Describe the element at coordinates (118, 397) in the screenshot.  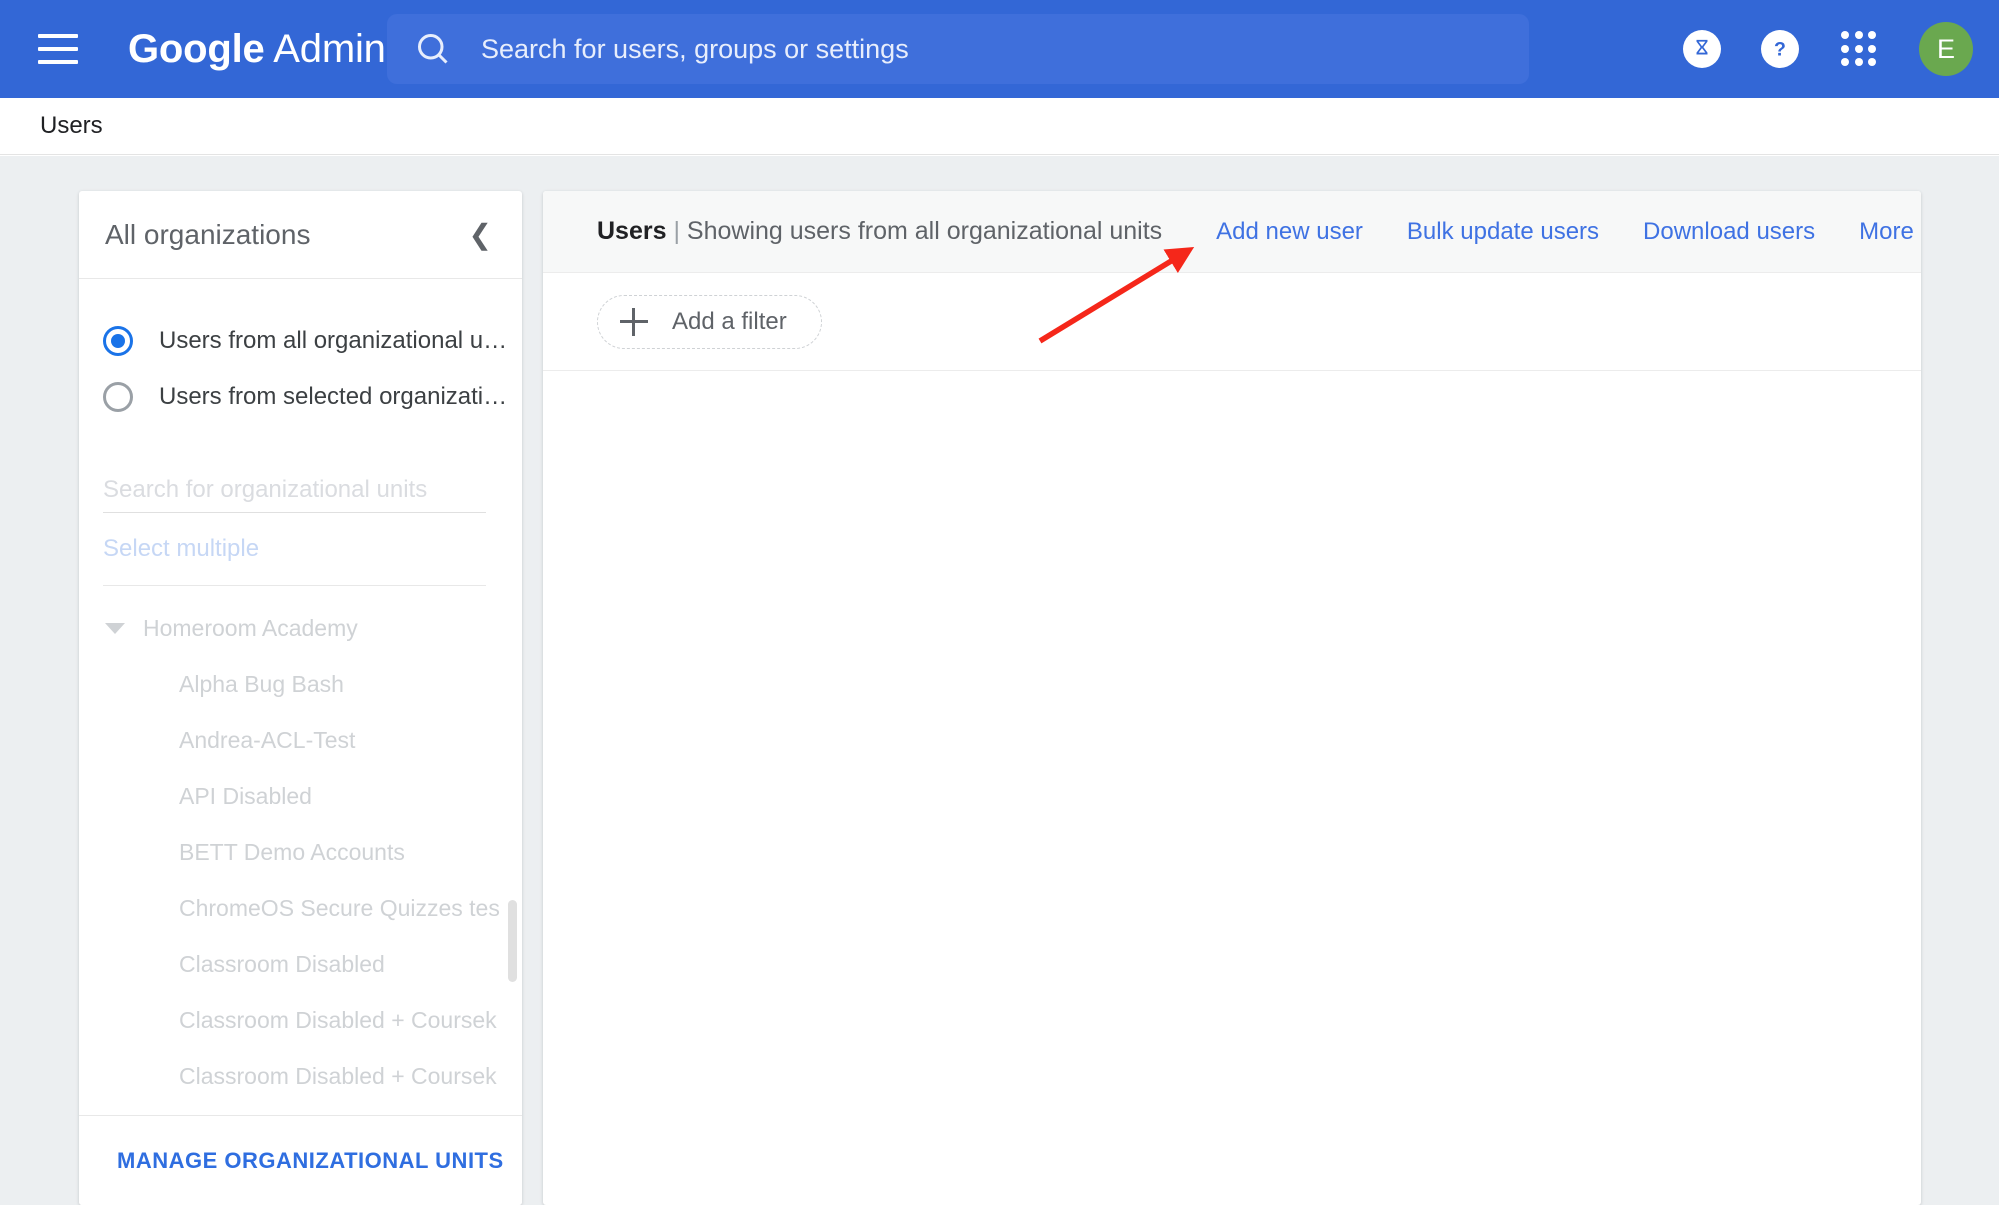
I see `radio-indicator-selected` at that location.